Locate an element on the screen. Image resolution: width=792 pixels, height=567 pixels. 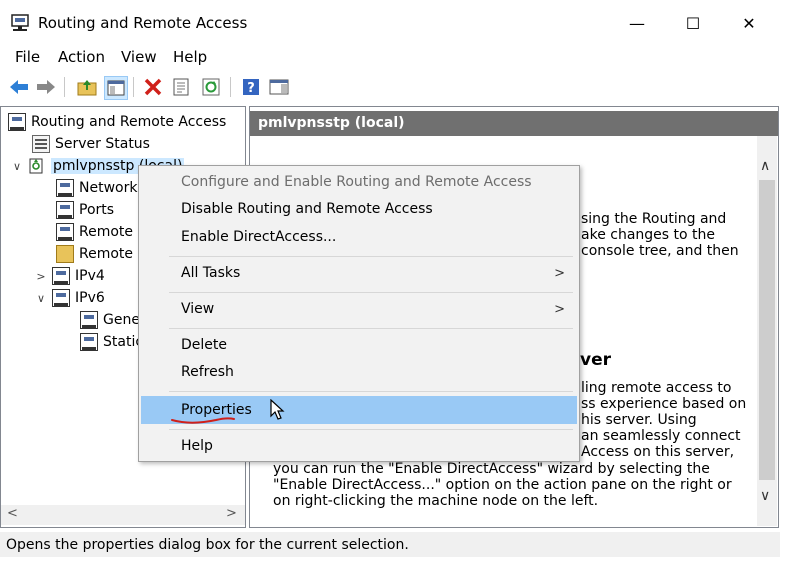
overview-line-2: ake changes to the is located at coordinates (648, 235).